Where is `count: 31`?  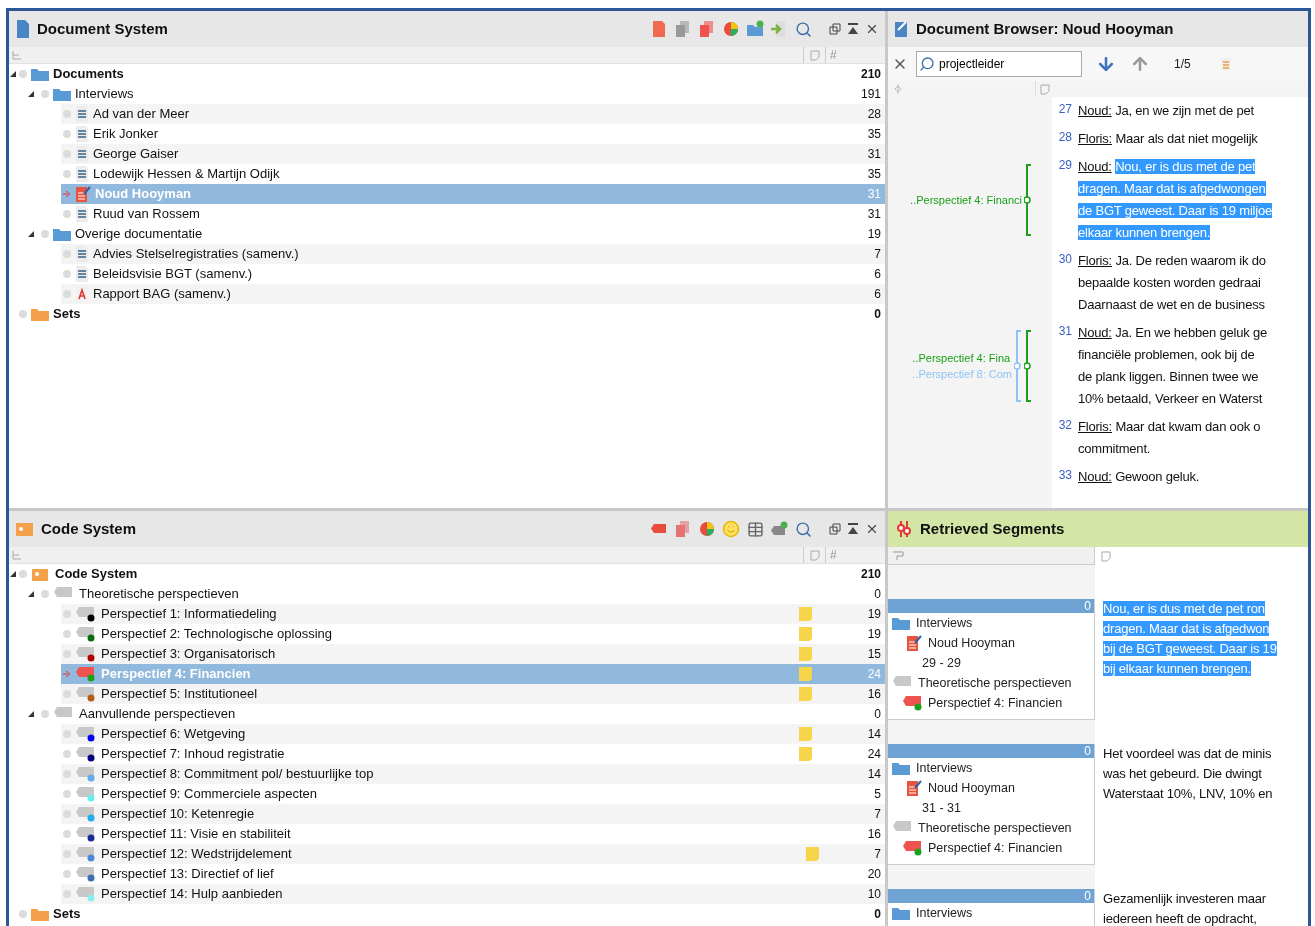
count: 31 is located at coordinates (874, 194).